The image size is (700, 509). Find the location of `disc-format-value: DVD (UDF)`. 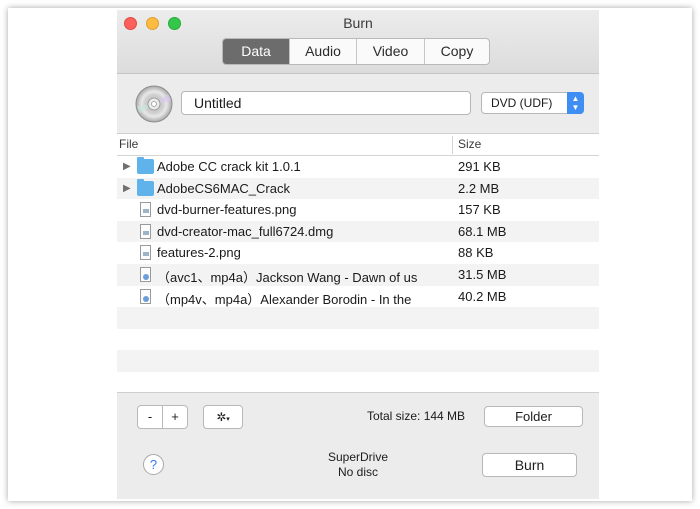

disc-format-value: DVD (UDF) is located at coordinates (522, 103).